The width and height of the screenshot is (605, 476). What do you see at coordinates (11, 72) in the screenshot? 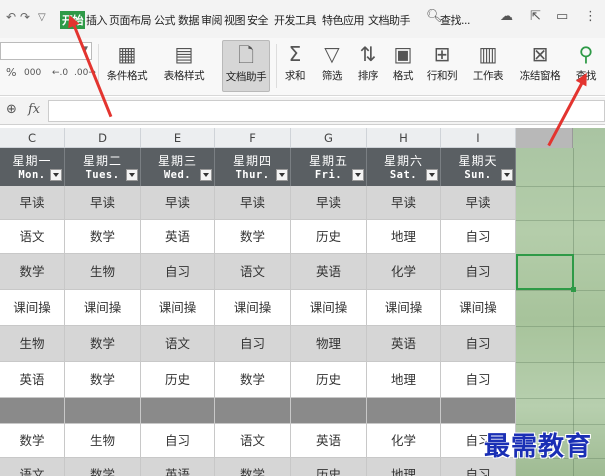
I see `percent-button: %` at bounding box center [11, 72].